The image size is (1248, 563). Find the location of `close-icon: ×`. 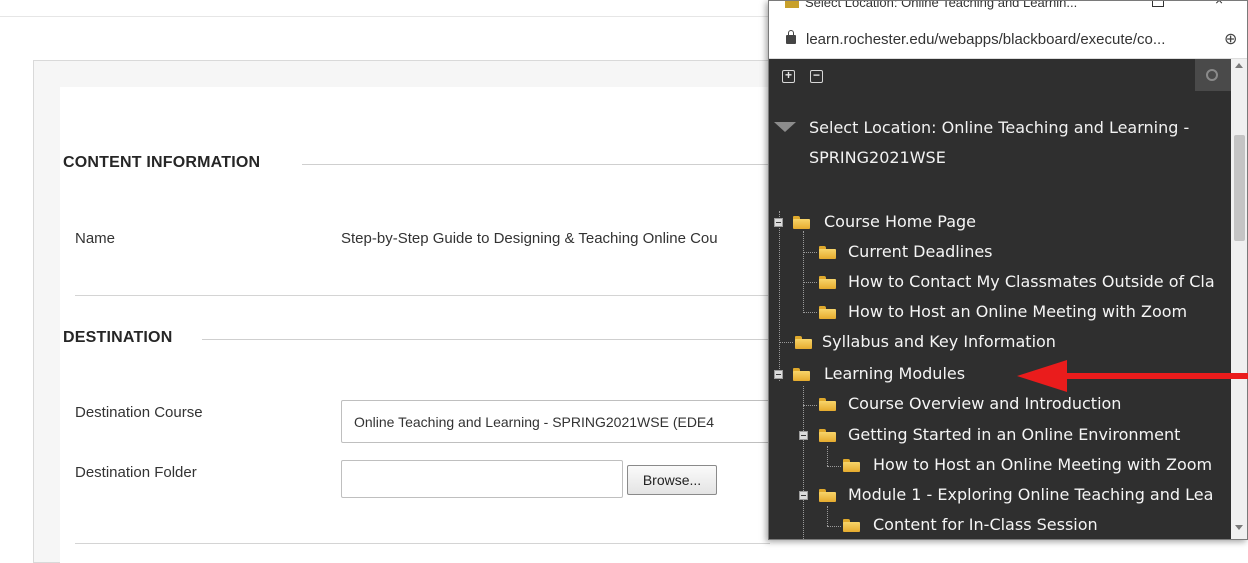

close-icon: × is located at coordinates (1219, 4).